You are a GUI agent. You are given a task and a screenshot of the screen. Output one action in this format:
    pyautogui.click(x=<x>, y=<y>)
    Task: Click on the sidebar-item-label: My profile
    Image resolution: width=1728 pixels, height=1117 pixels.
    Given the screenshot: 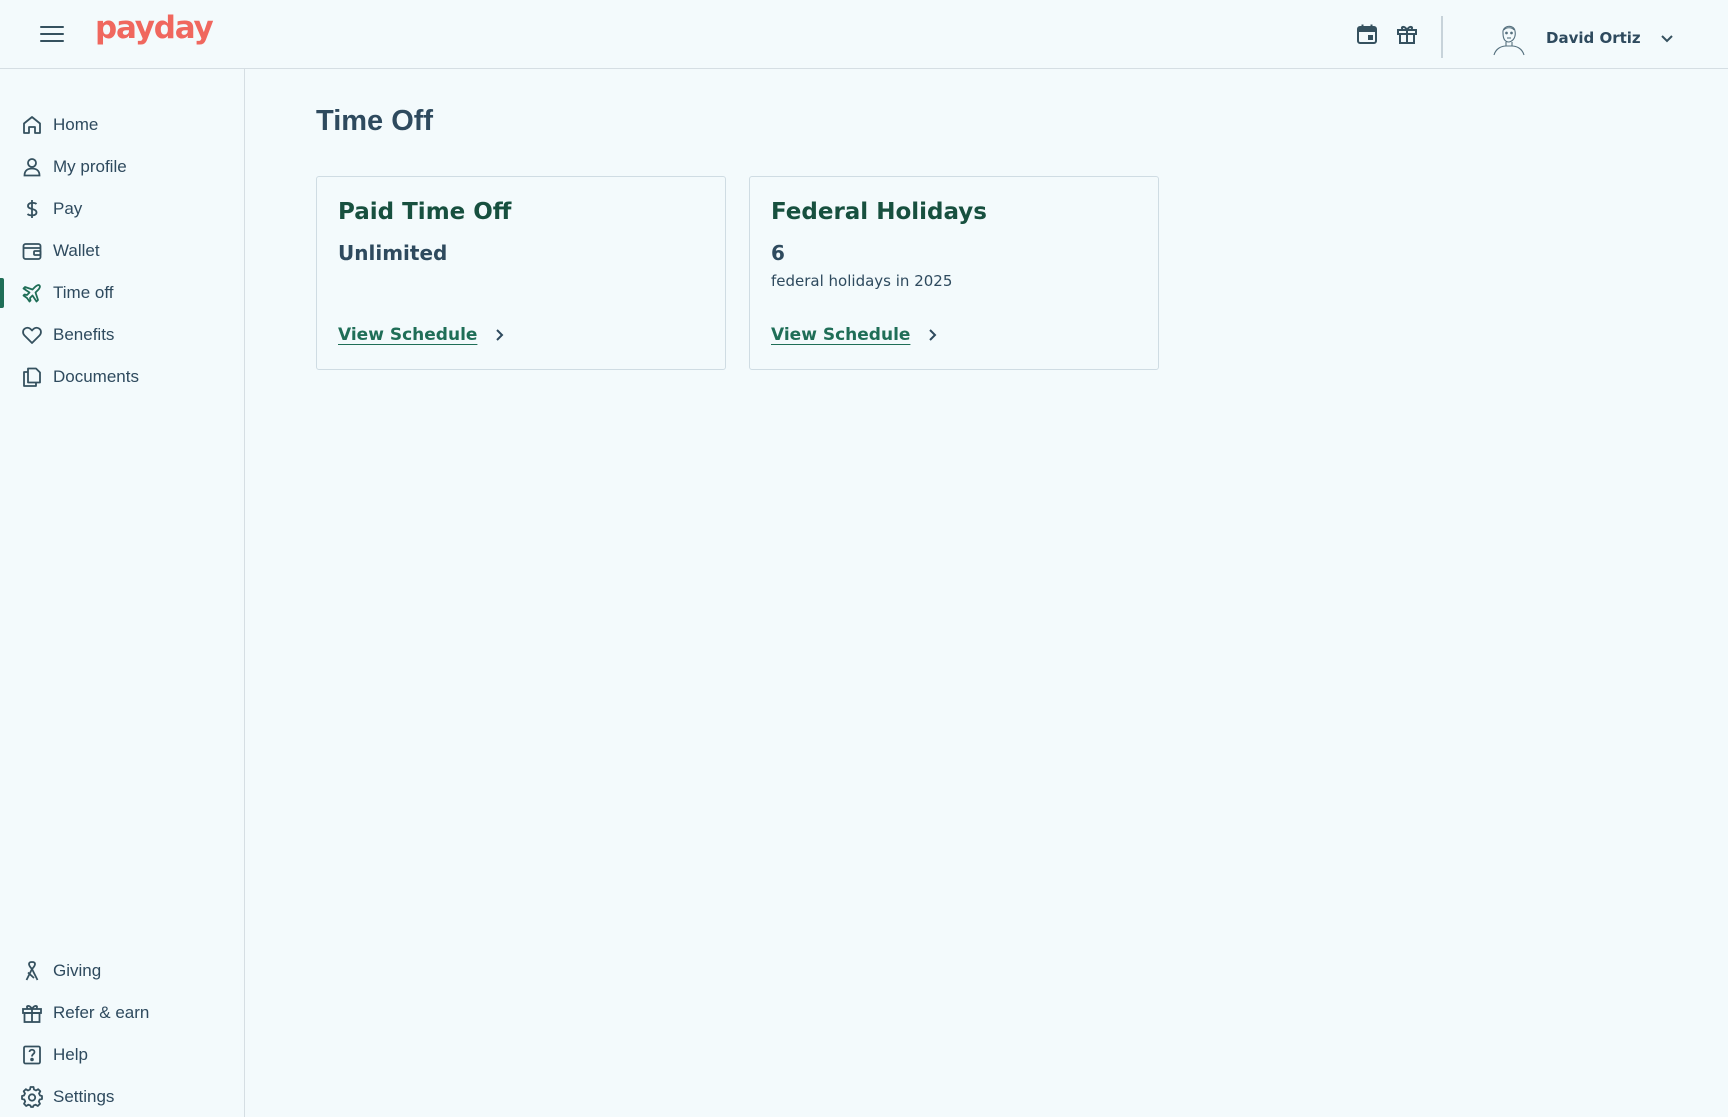 What is the action you would take?
    pyautogui.click(x=90, y=166)
    